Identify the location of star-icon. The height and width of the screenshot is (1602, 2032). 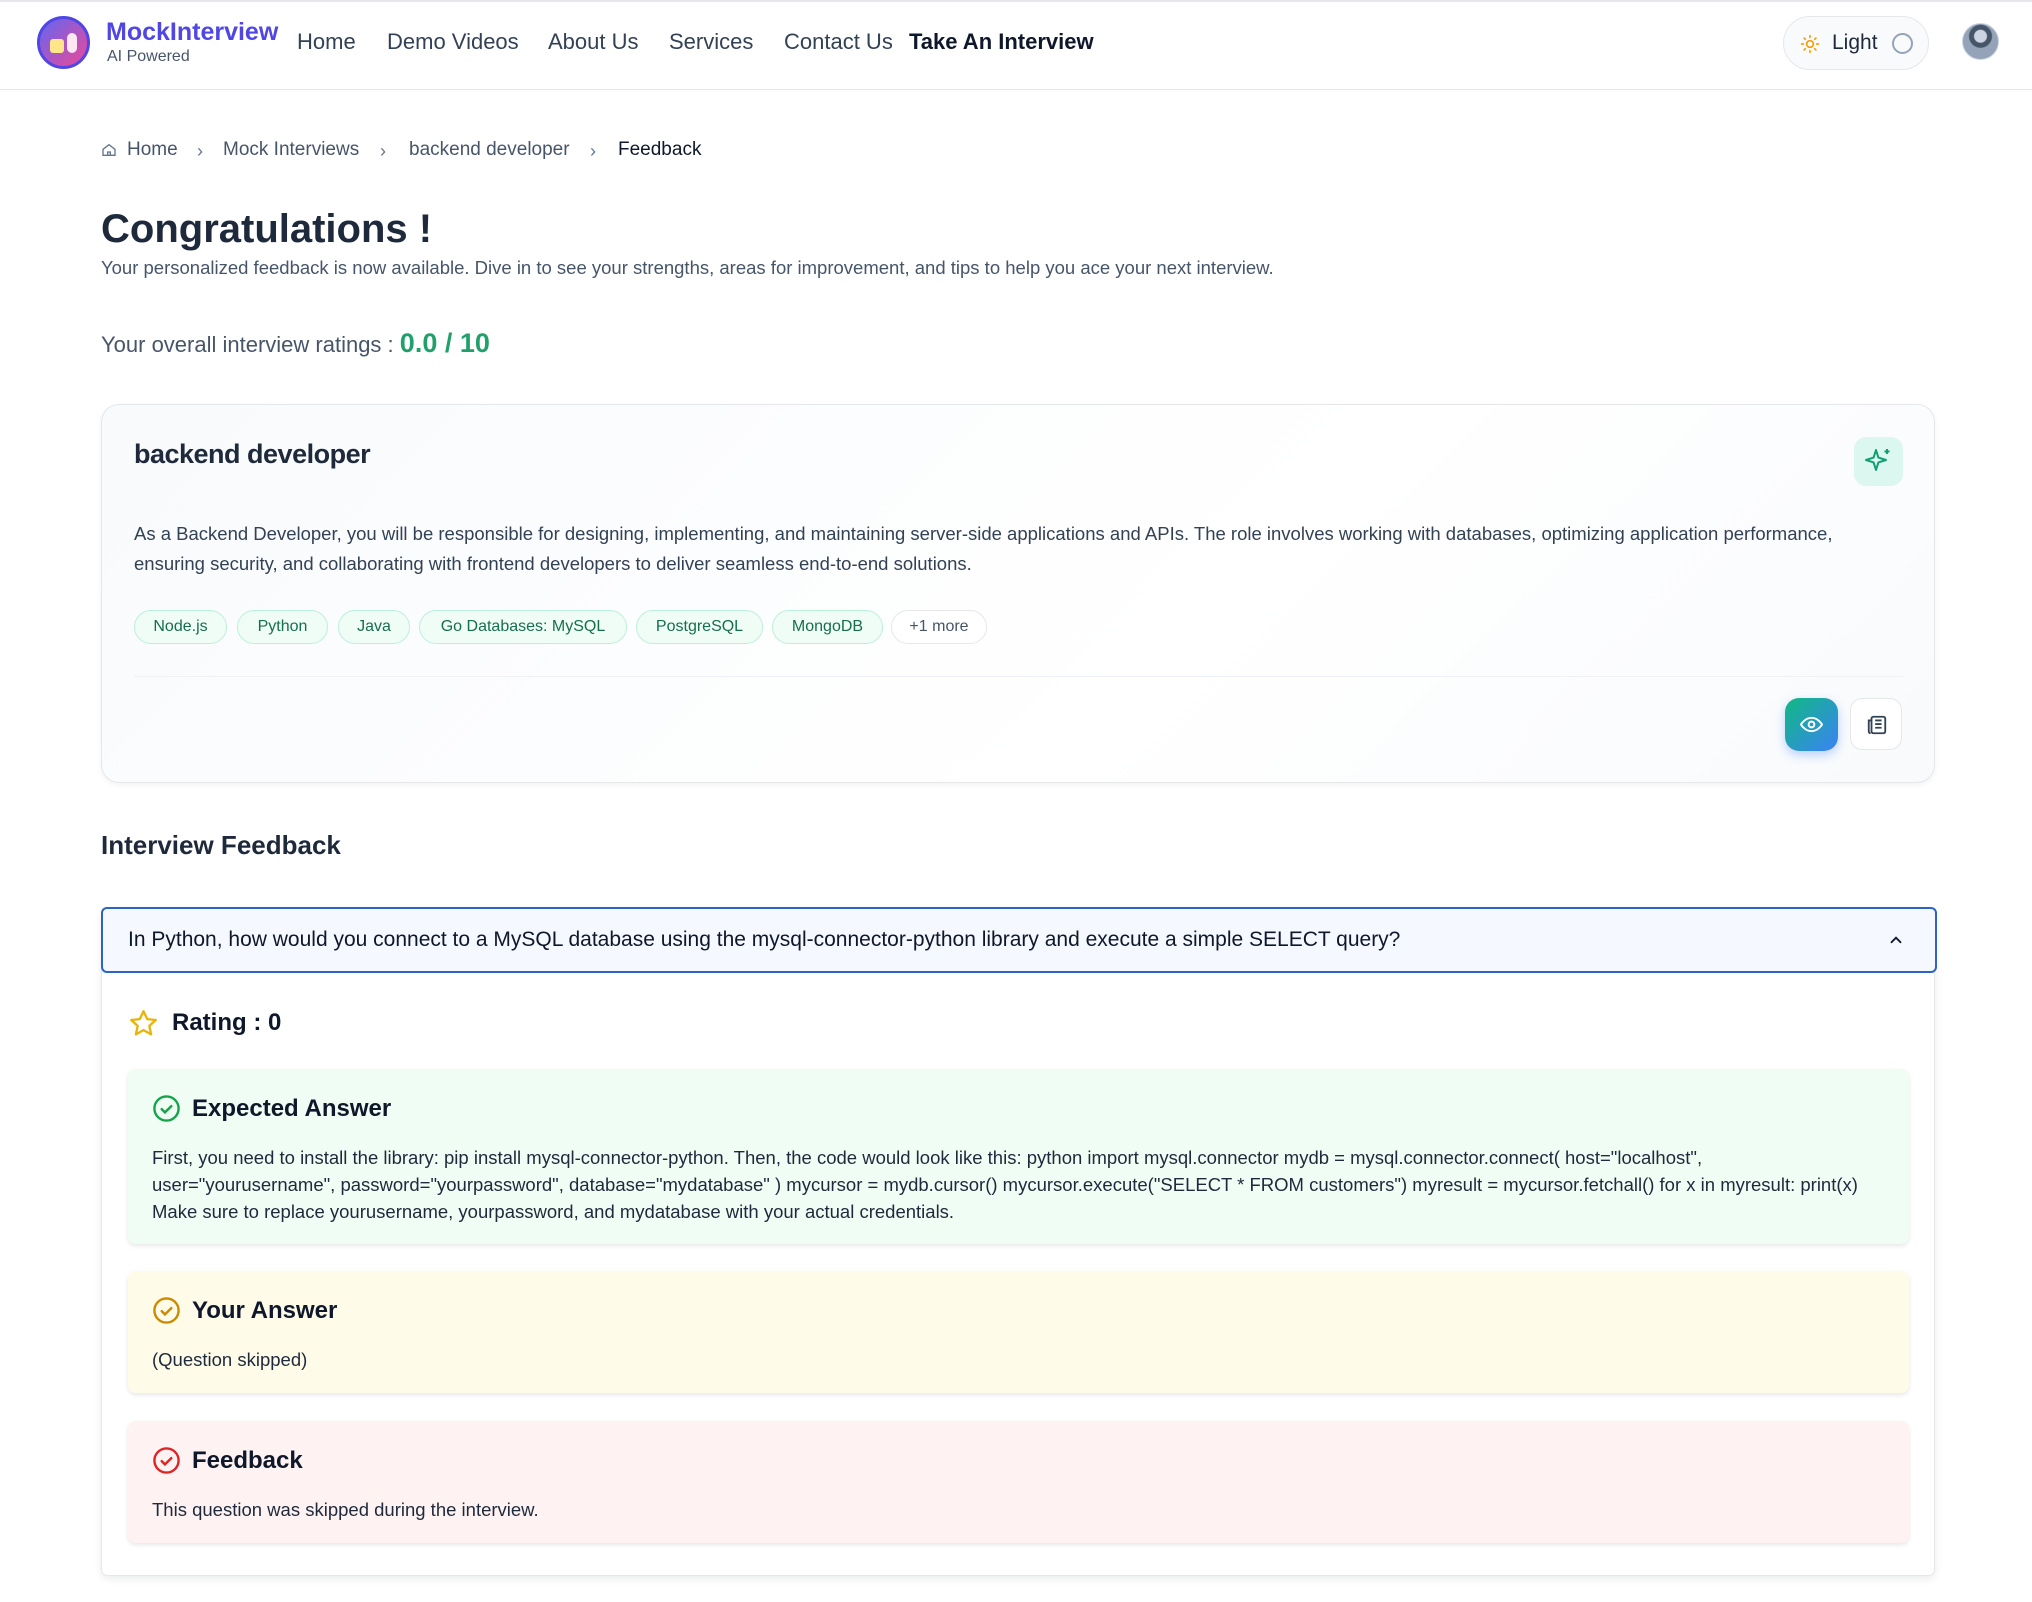
(143, 1023).